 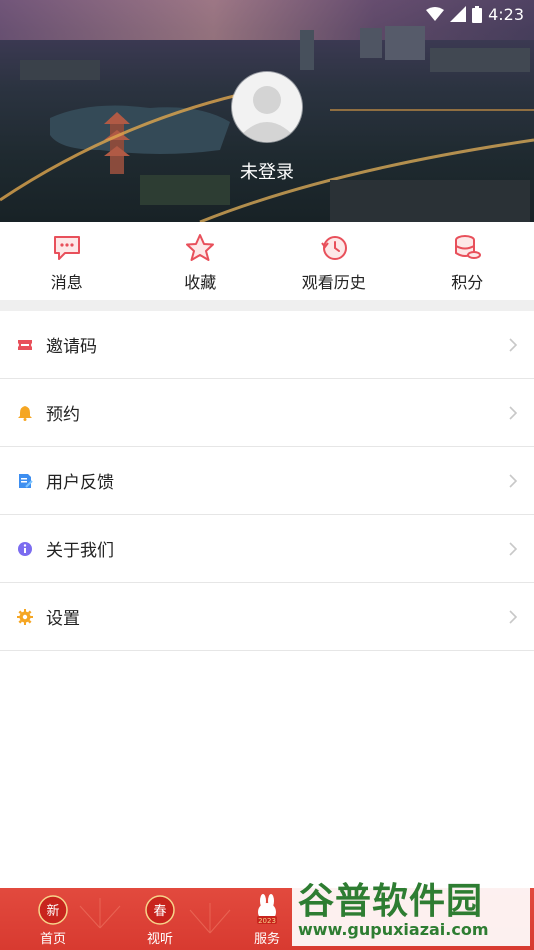 I want to click on menu-item-about-us: 关于我们, so click(x=267, y=549).